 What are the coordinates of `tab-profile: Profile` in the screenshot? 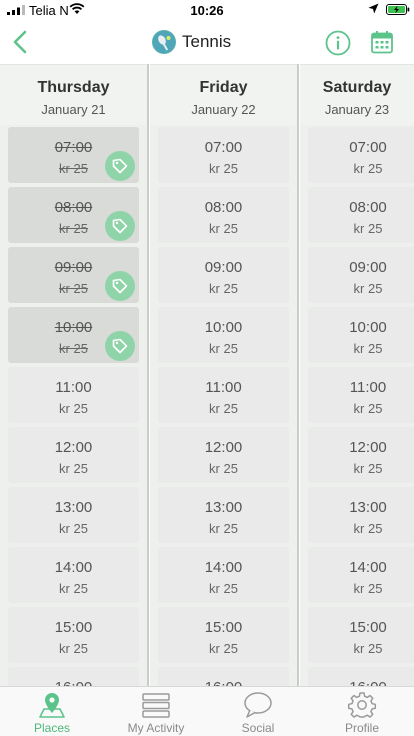 It's located at (362, 711).